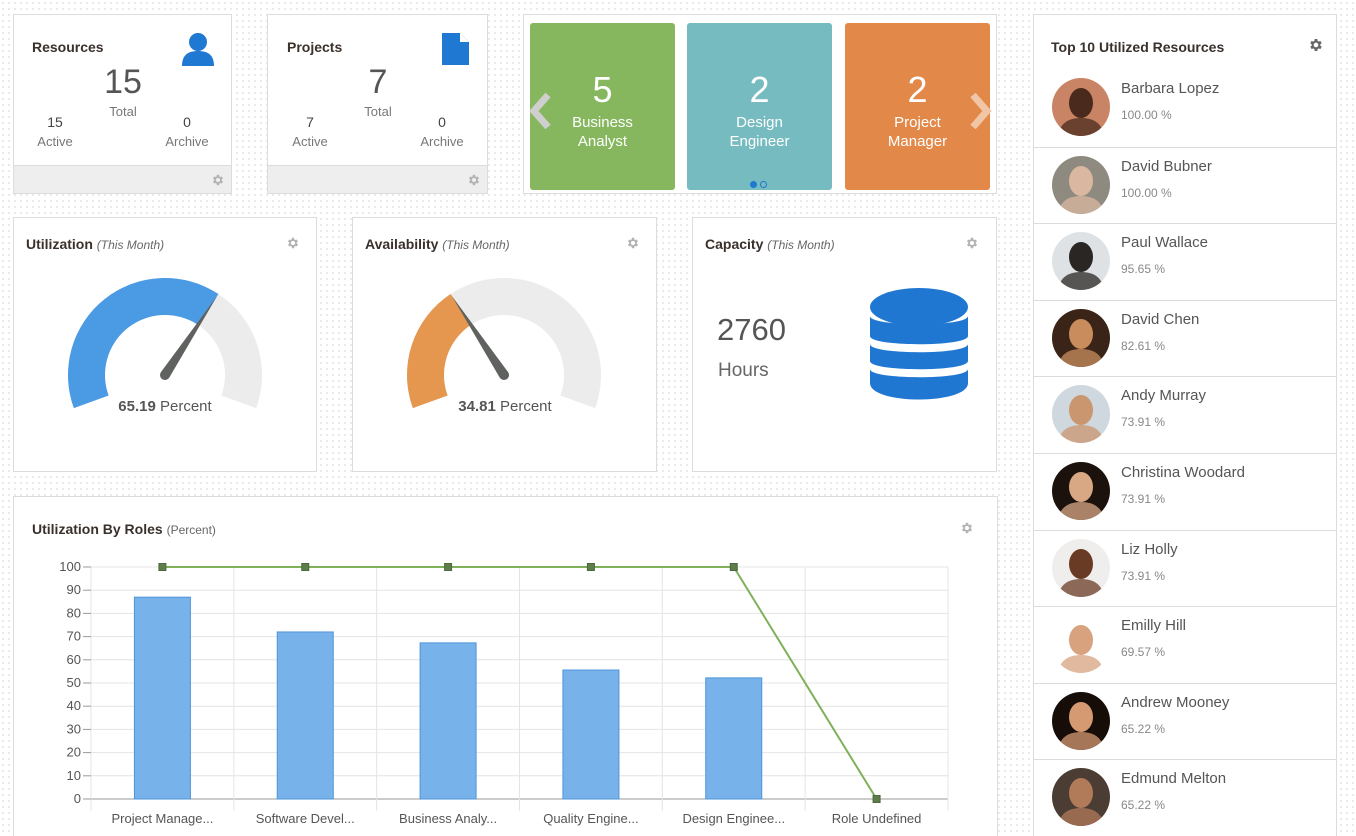  Describe the element at coordinates (55, 141) in the screenshot. I see `resources-active-label: Active` at that location.